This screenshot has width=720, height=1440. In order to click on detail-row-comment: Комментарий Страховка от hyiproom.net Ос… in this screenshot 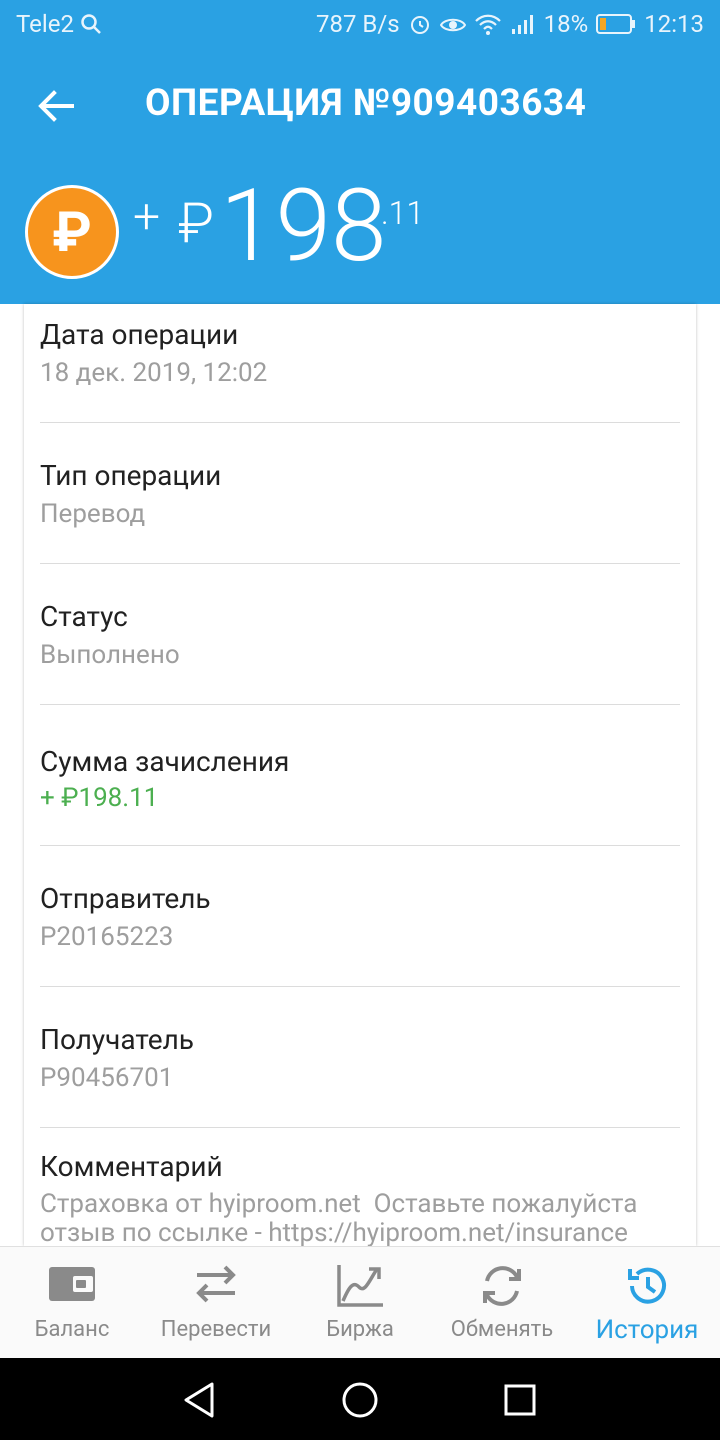, I will do `click(360, 1198)`.